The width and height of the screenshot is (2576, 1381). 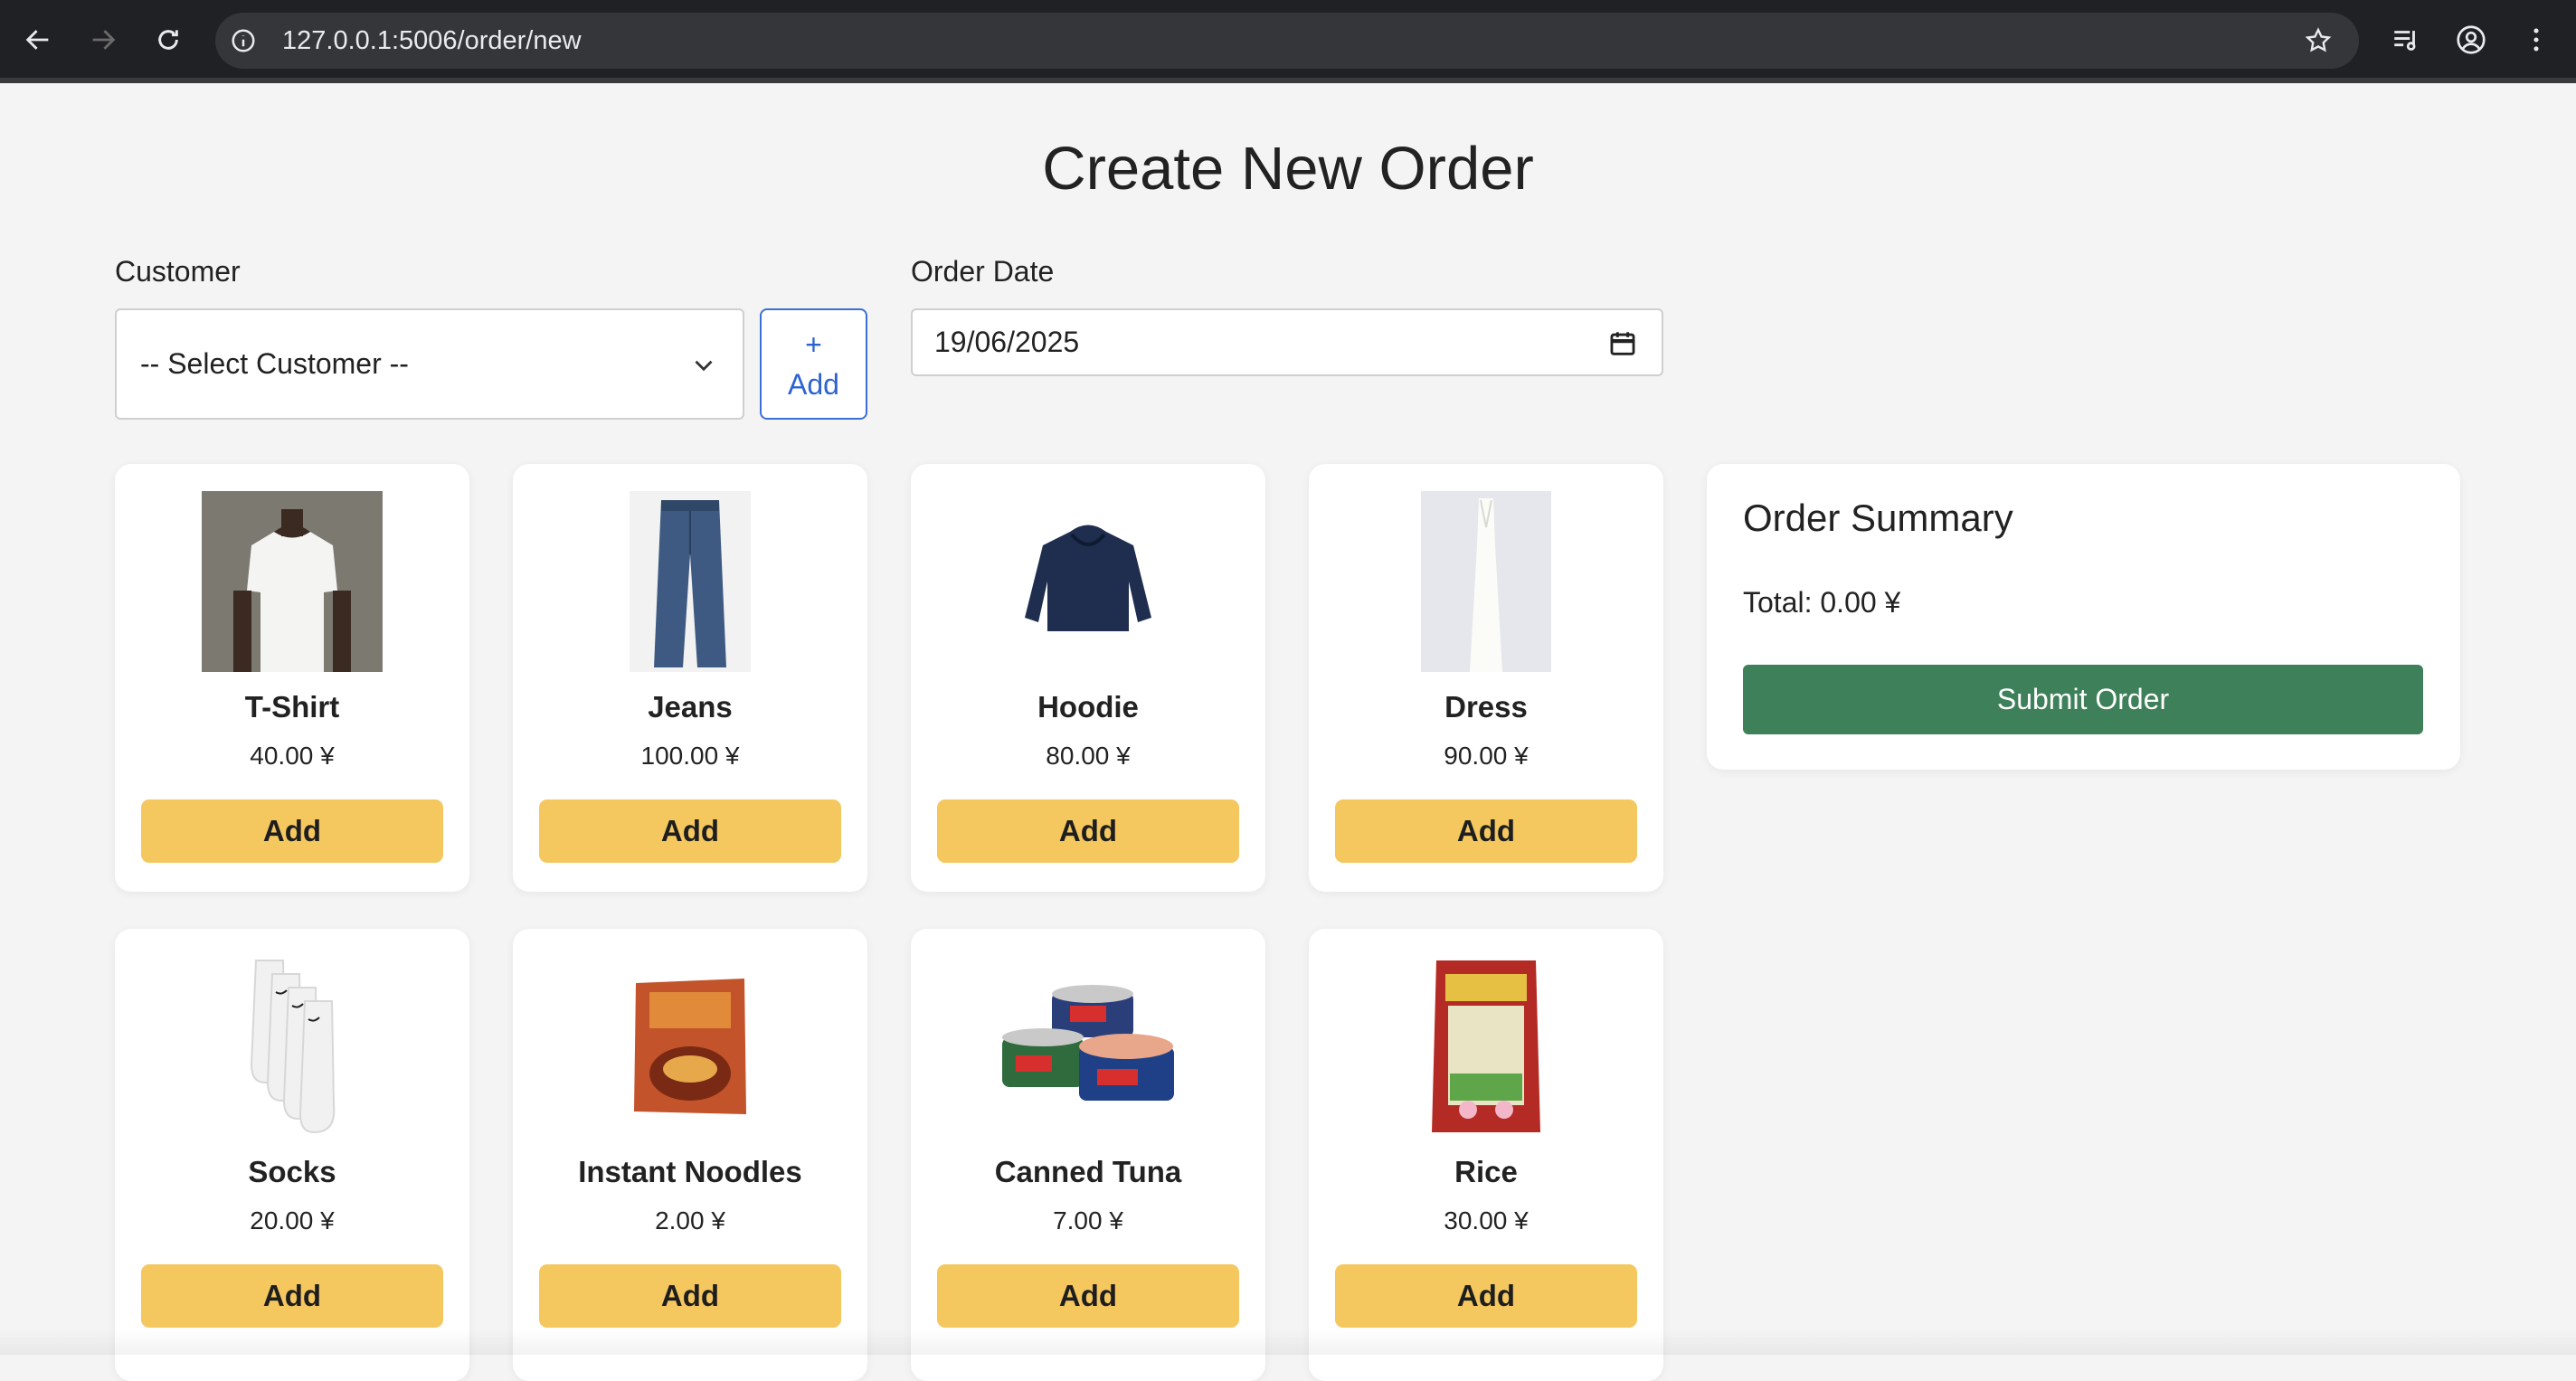 I want to click on product-name: Canned Tuna, so click(x=1088, y=1171).